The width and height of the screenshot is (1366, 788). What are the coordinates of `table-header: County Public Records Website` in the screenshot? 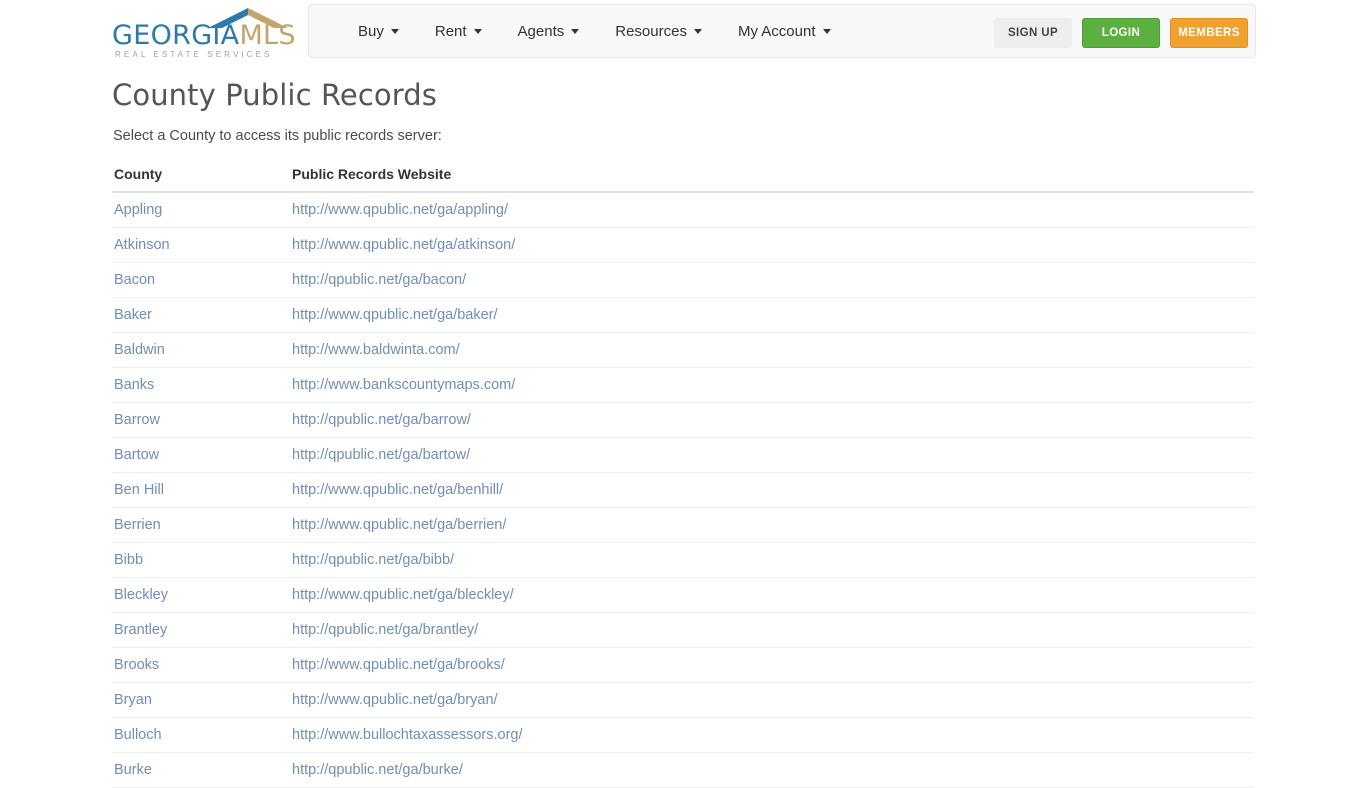 It's located at (683, 179).